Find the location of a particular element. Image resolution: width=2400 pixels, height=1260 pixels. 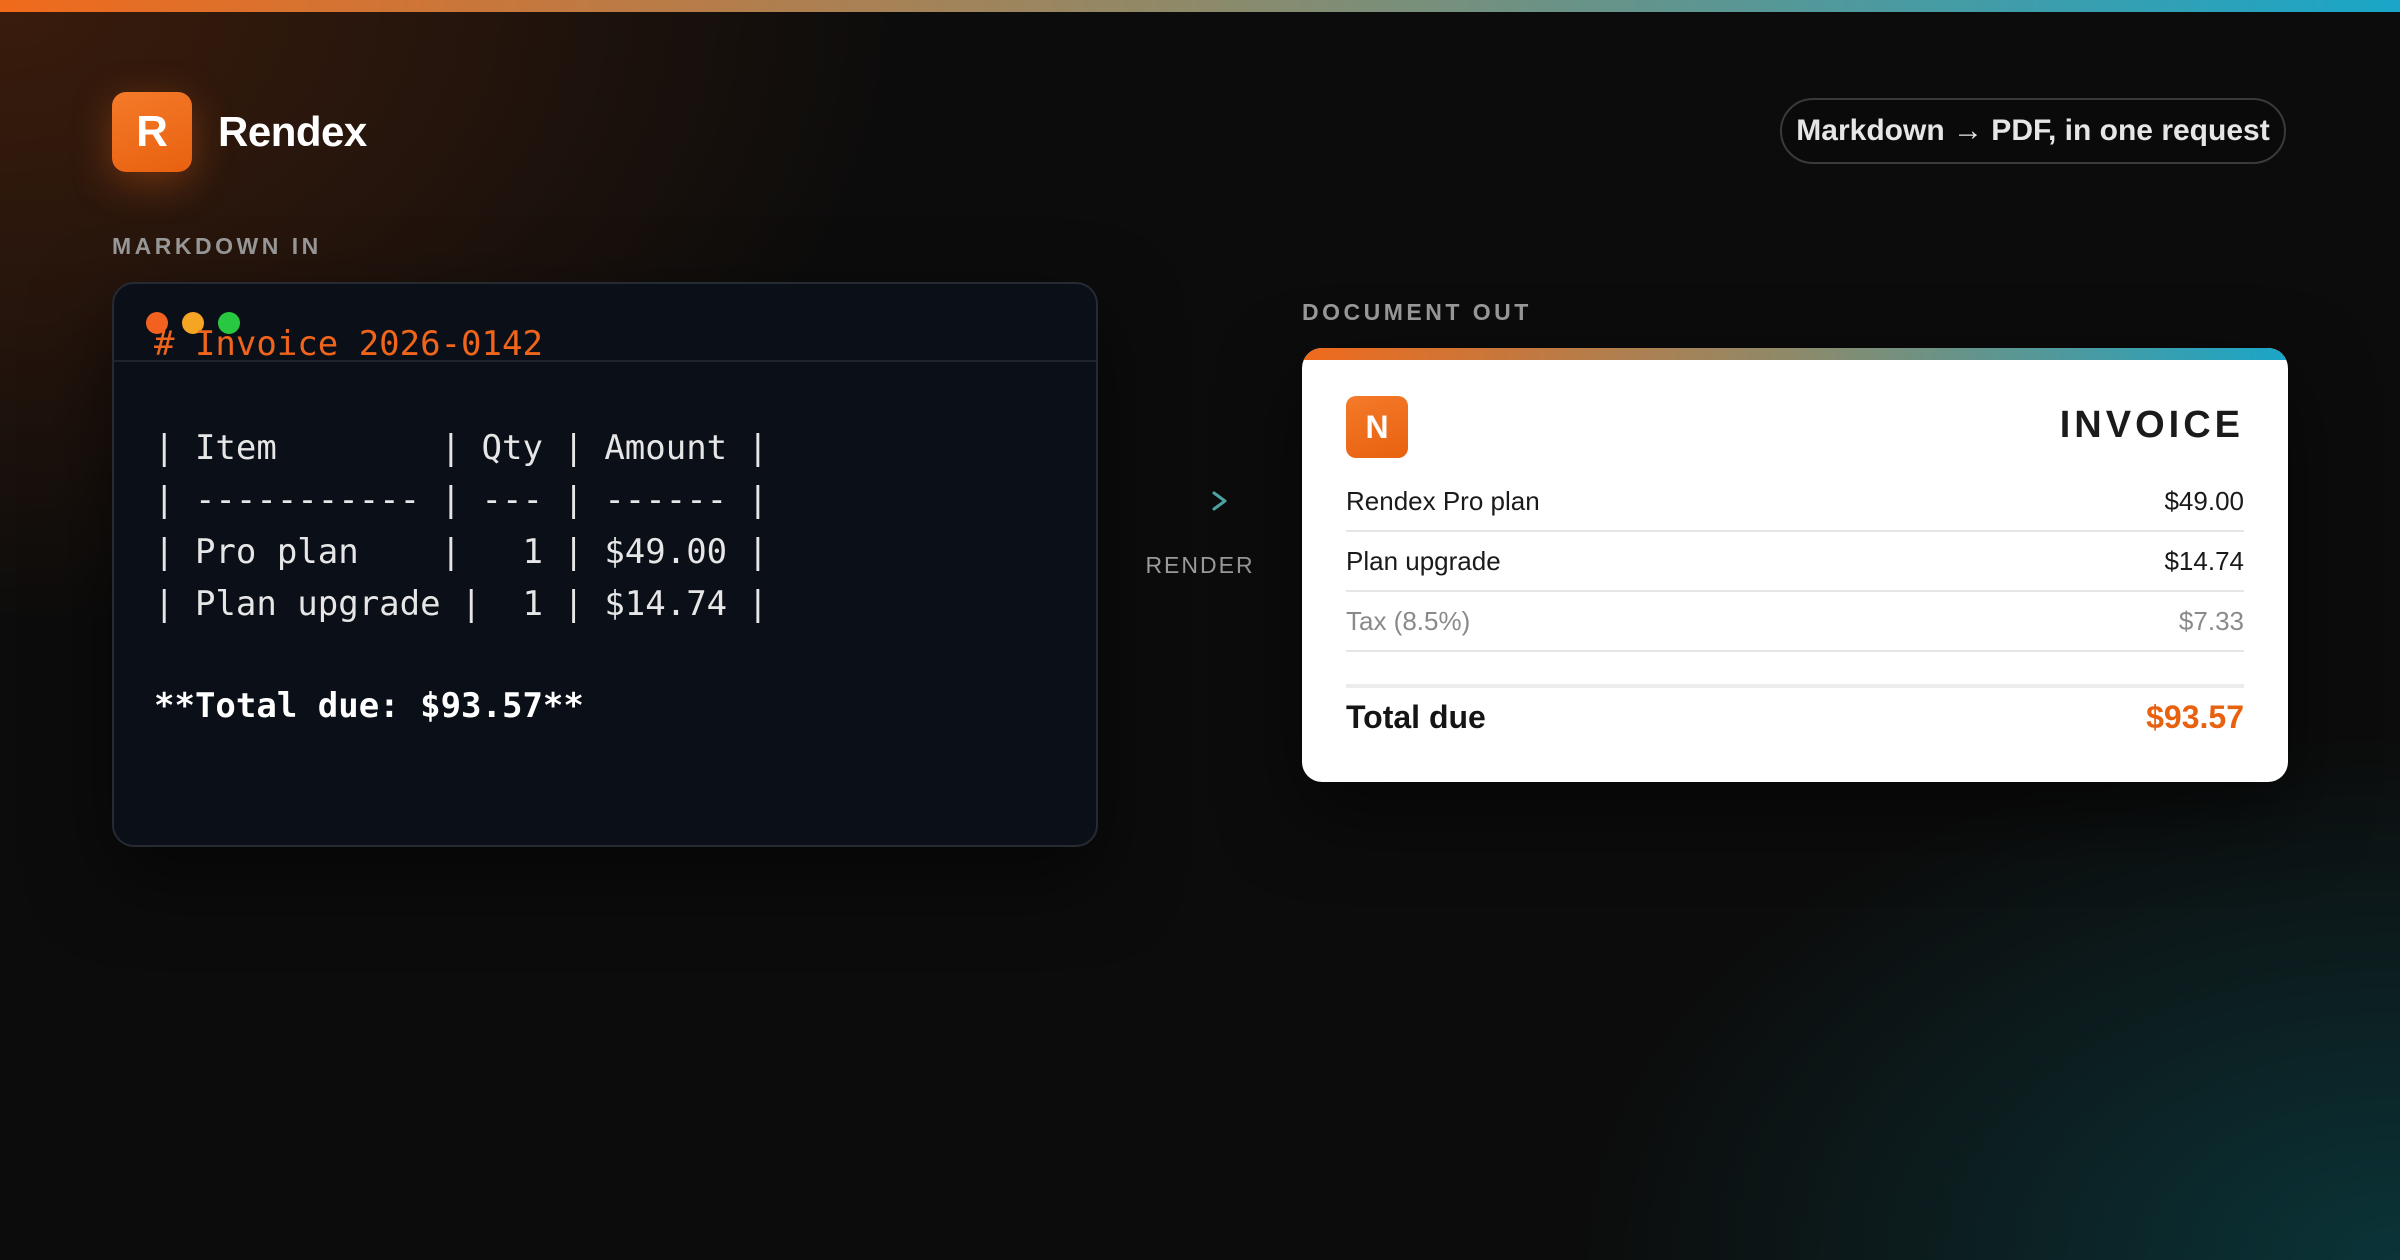

code-line-table-header: | Item | Qty | Amount | is located at coordinates (461, 448).